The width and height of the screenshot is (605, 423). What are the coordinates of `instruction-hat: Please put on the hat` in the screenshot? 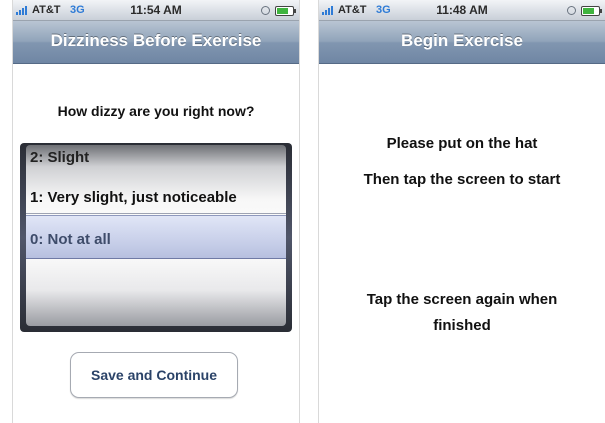 It's located at (462, 143).